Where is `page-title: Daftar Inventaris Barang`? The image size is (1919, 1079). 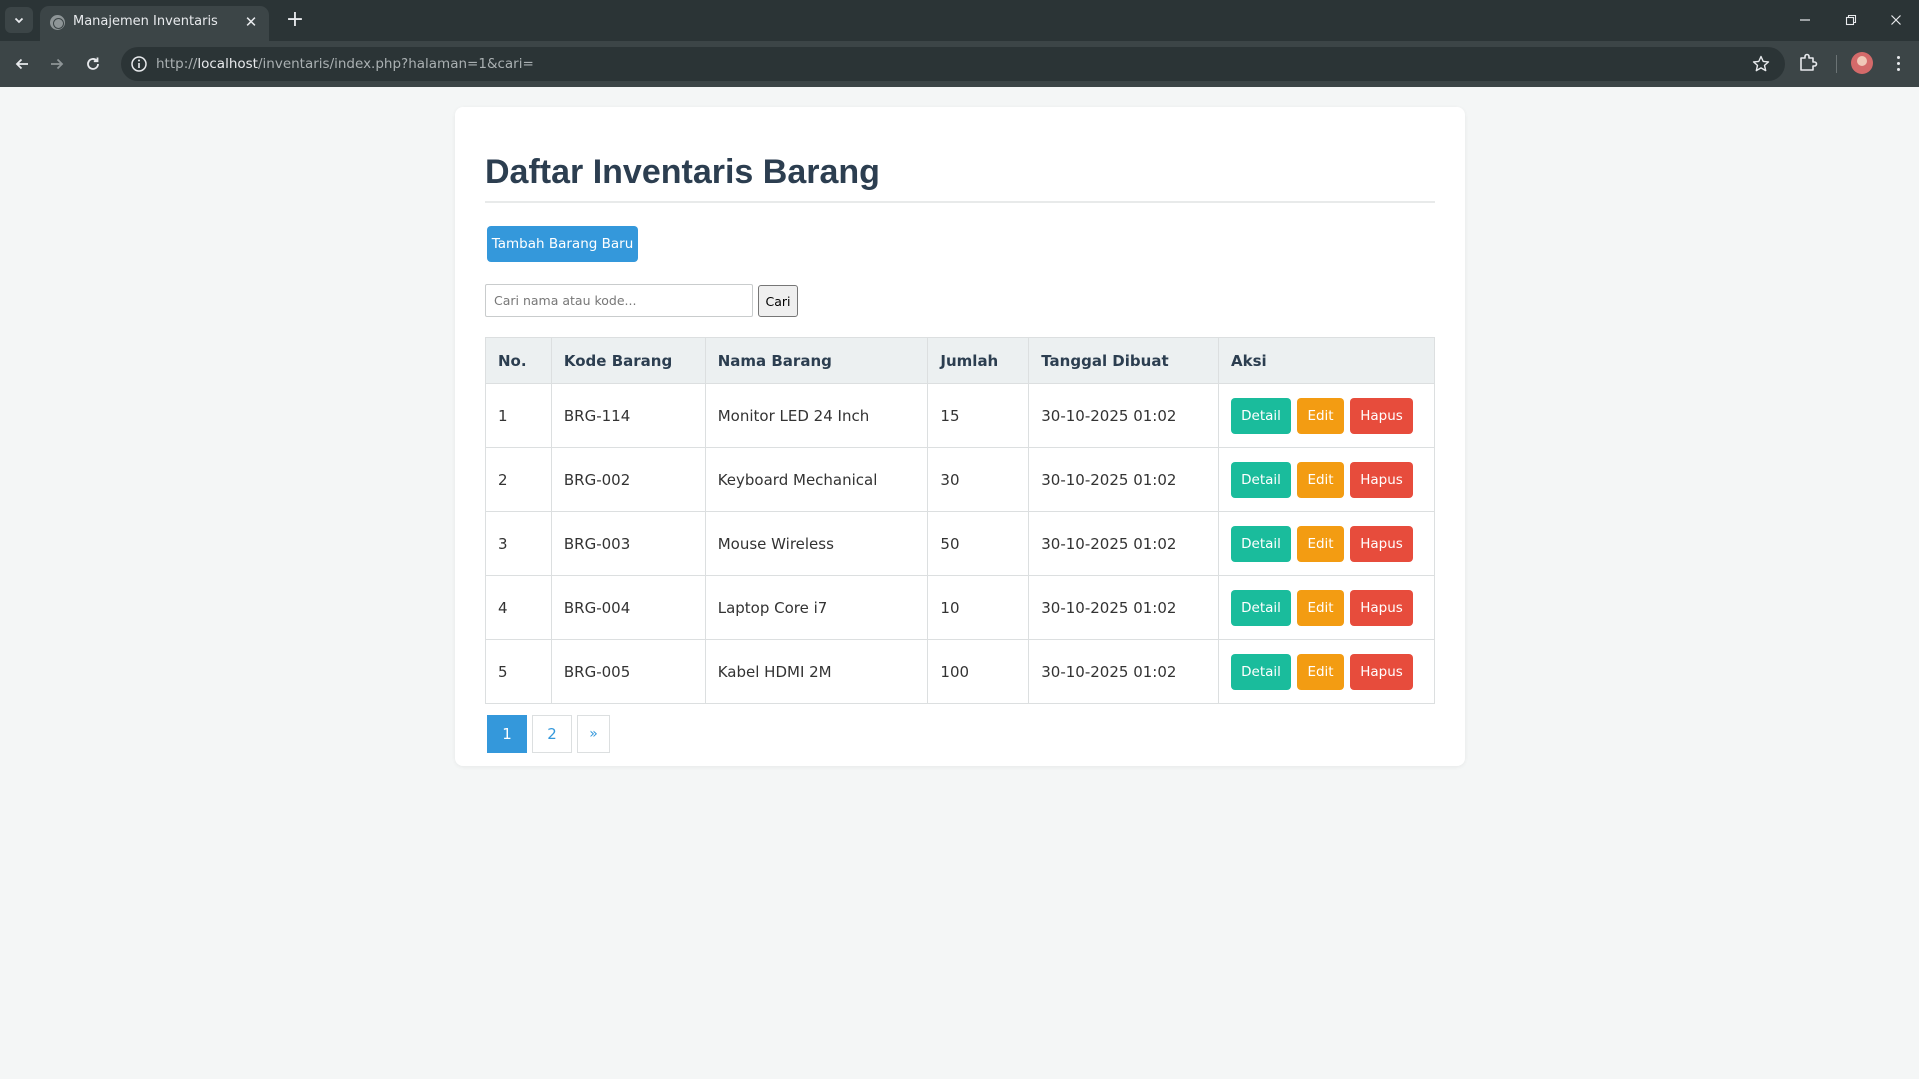
page-title: Daftar Inventaris Barang is located at coordinates (682, 172).